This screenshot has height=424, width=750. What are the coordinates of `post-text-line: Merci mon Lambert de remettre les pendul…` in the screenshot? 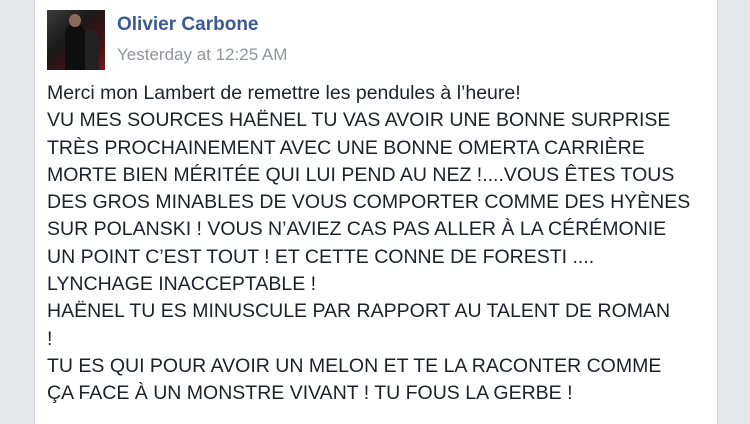 It's located at (284, 93).